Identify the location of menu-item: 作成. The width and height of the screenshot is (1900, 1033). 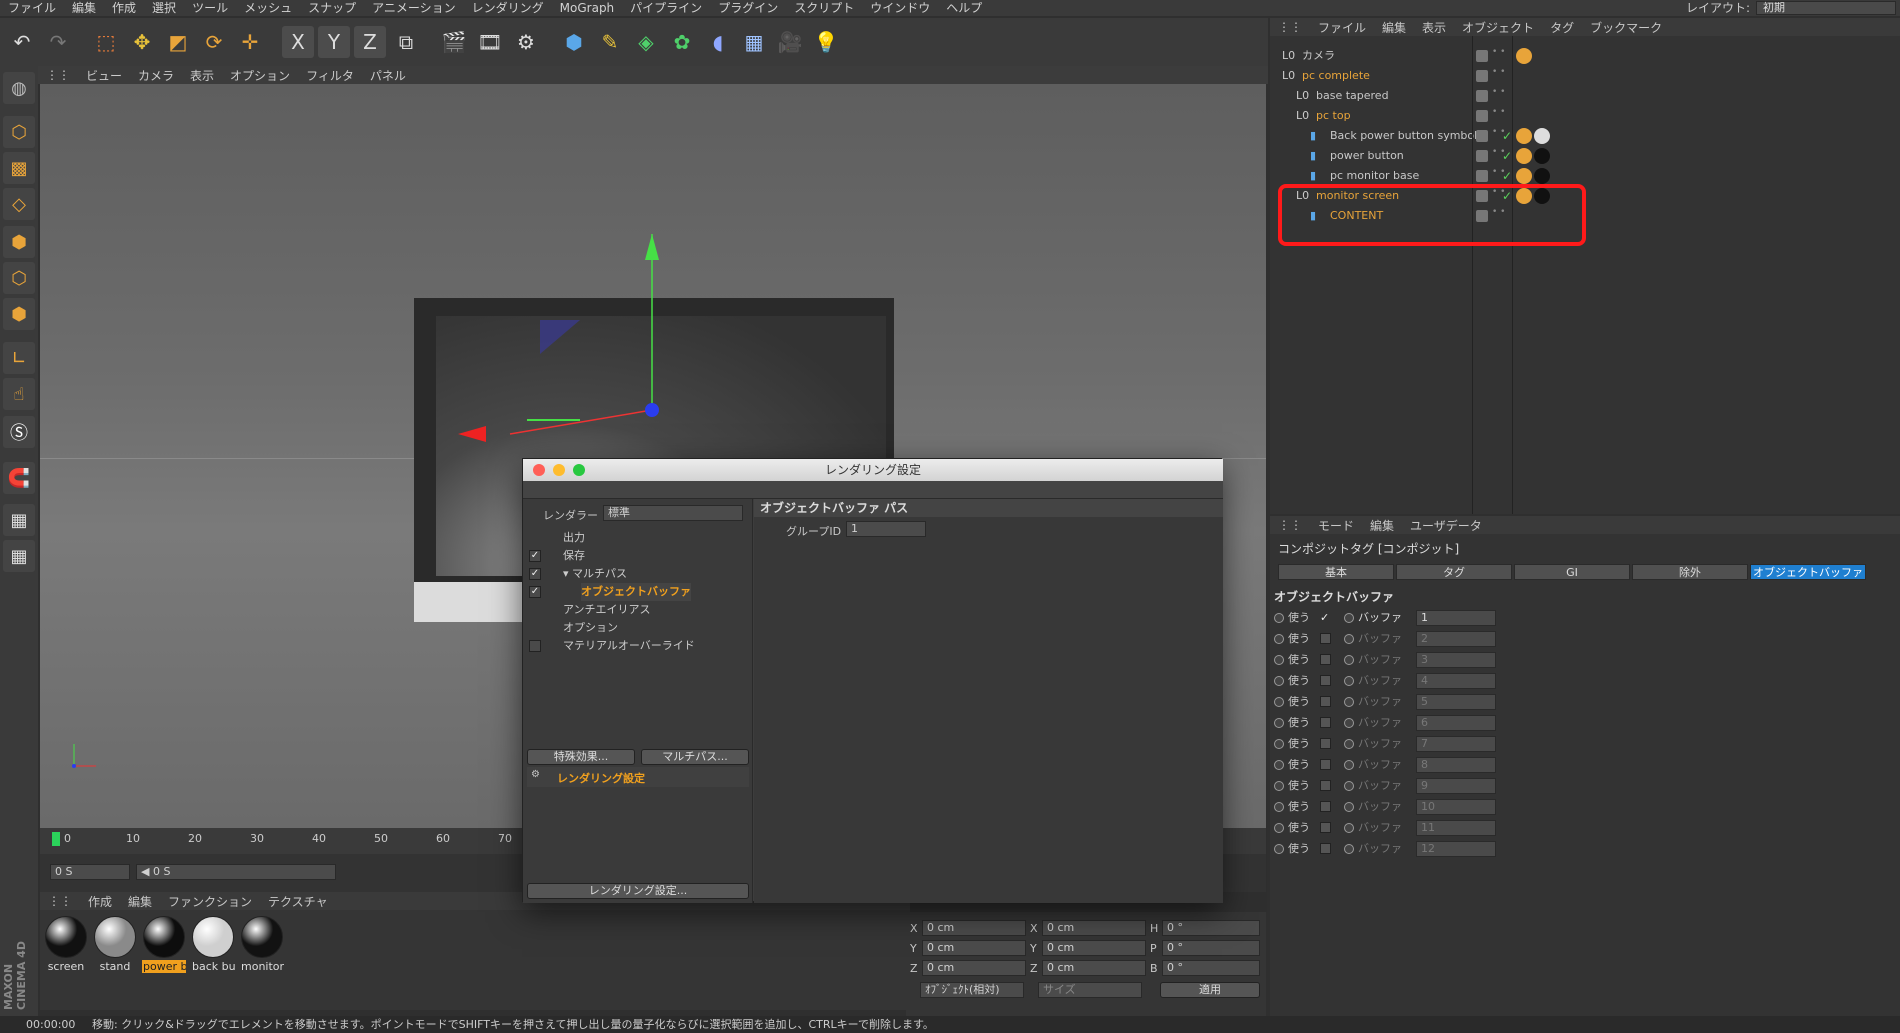
(124, 8).